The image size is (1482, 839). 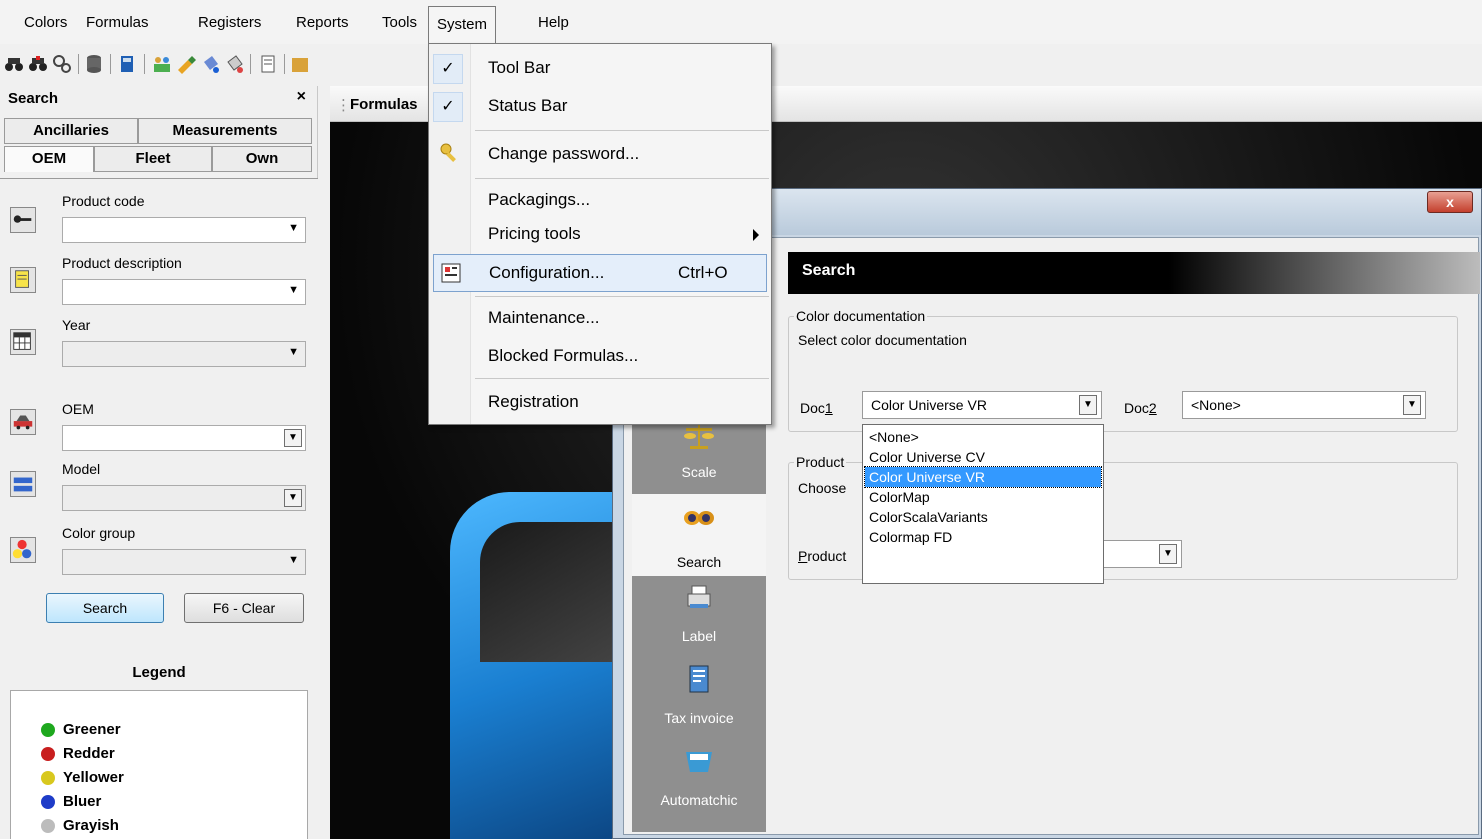 What do you see at coordinates (1134, 273) in the screenshot?
I see `dialog-header: Search` at bounding box center [1134, 273].